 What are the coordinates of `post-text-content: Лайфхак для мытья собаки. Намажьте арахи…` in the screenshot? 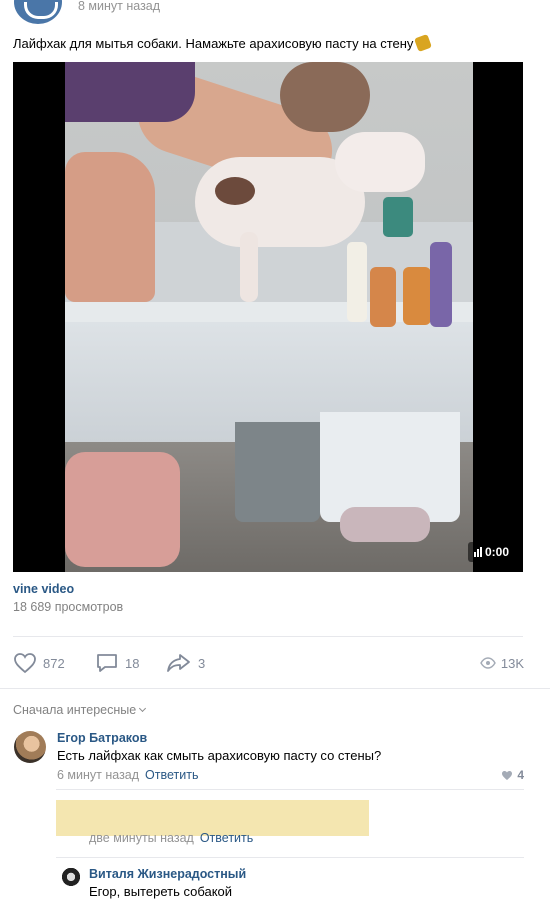 It's located at (213, 43).